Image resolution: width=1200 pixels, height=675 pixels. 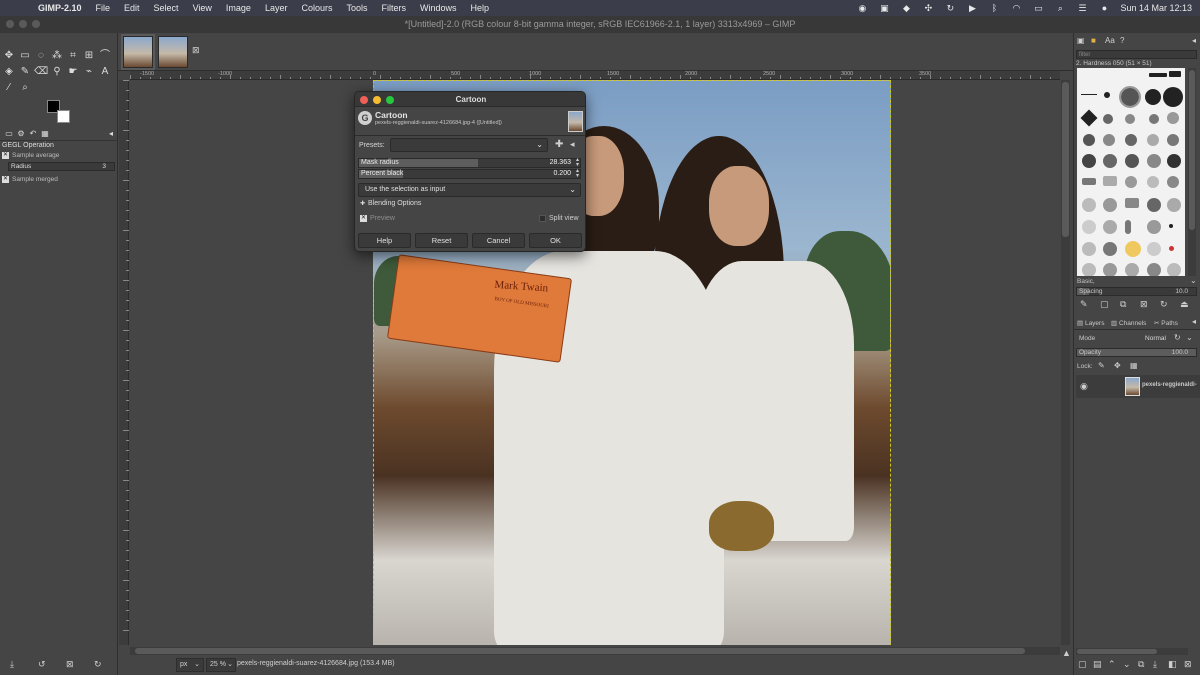 I want to click on spin-arrows-icon: ▴ ▾, so click(x=577, y=162).